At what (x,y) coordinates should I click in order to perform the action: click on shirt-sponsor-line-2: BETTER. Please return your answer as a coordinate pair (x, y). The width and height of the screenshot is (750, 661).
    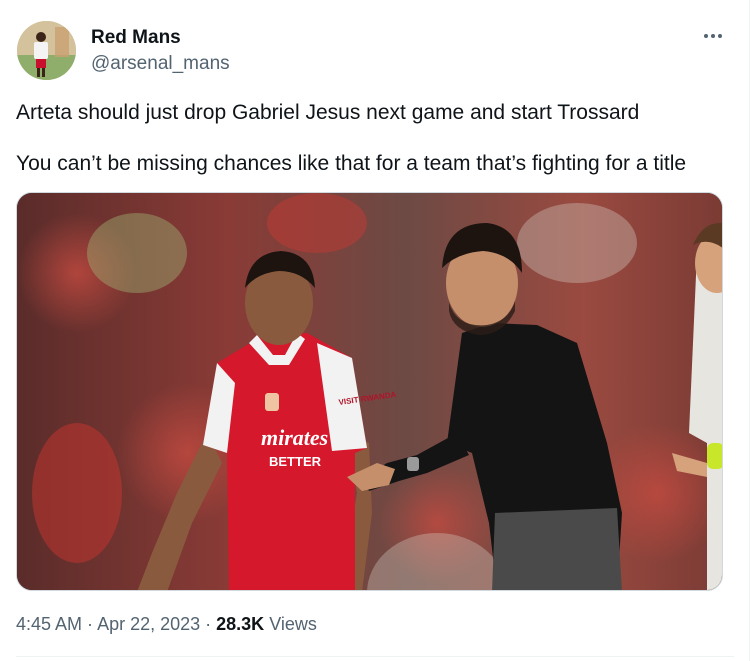
    Looking at the image, I should click on (295, 461).